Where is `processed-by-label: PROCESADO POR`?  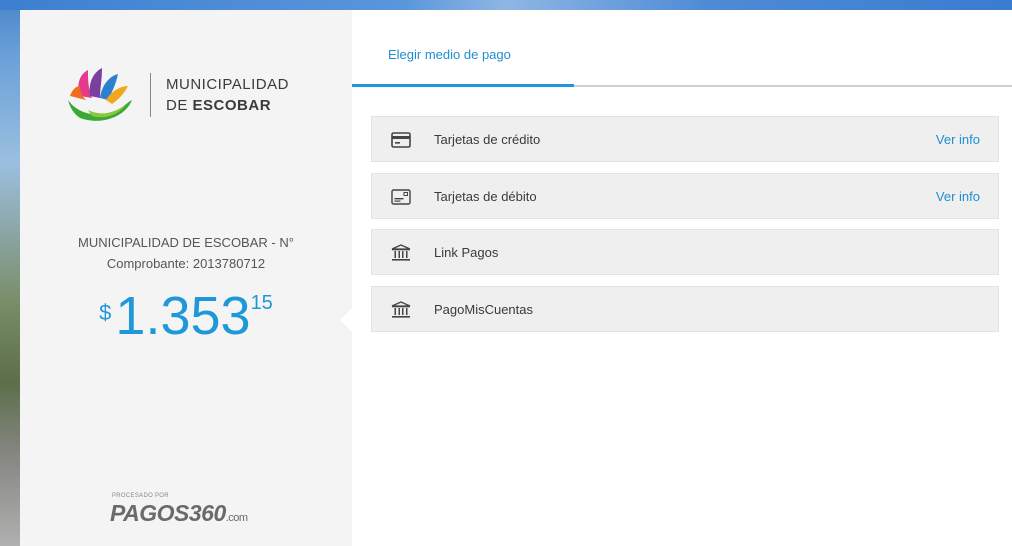
processed-by-label: PROCESADO POR is located at coordinates (140, 496).